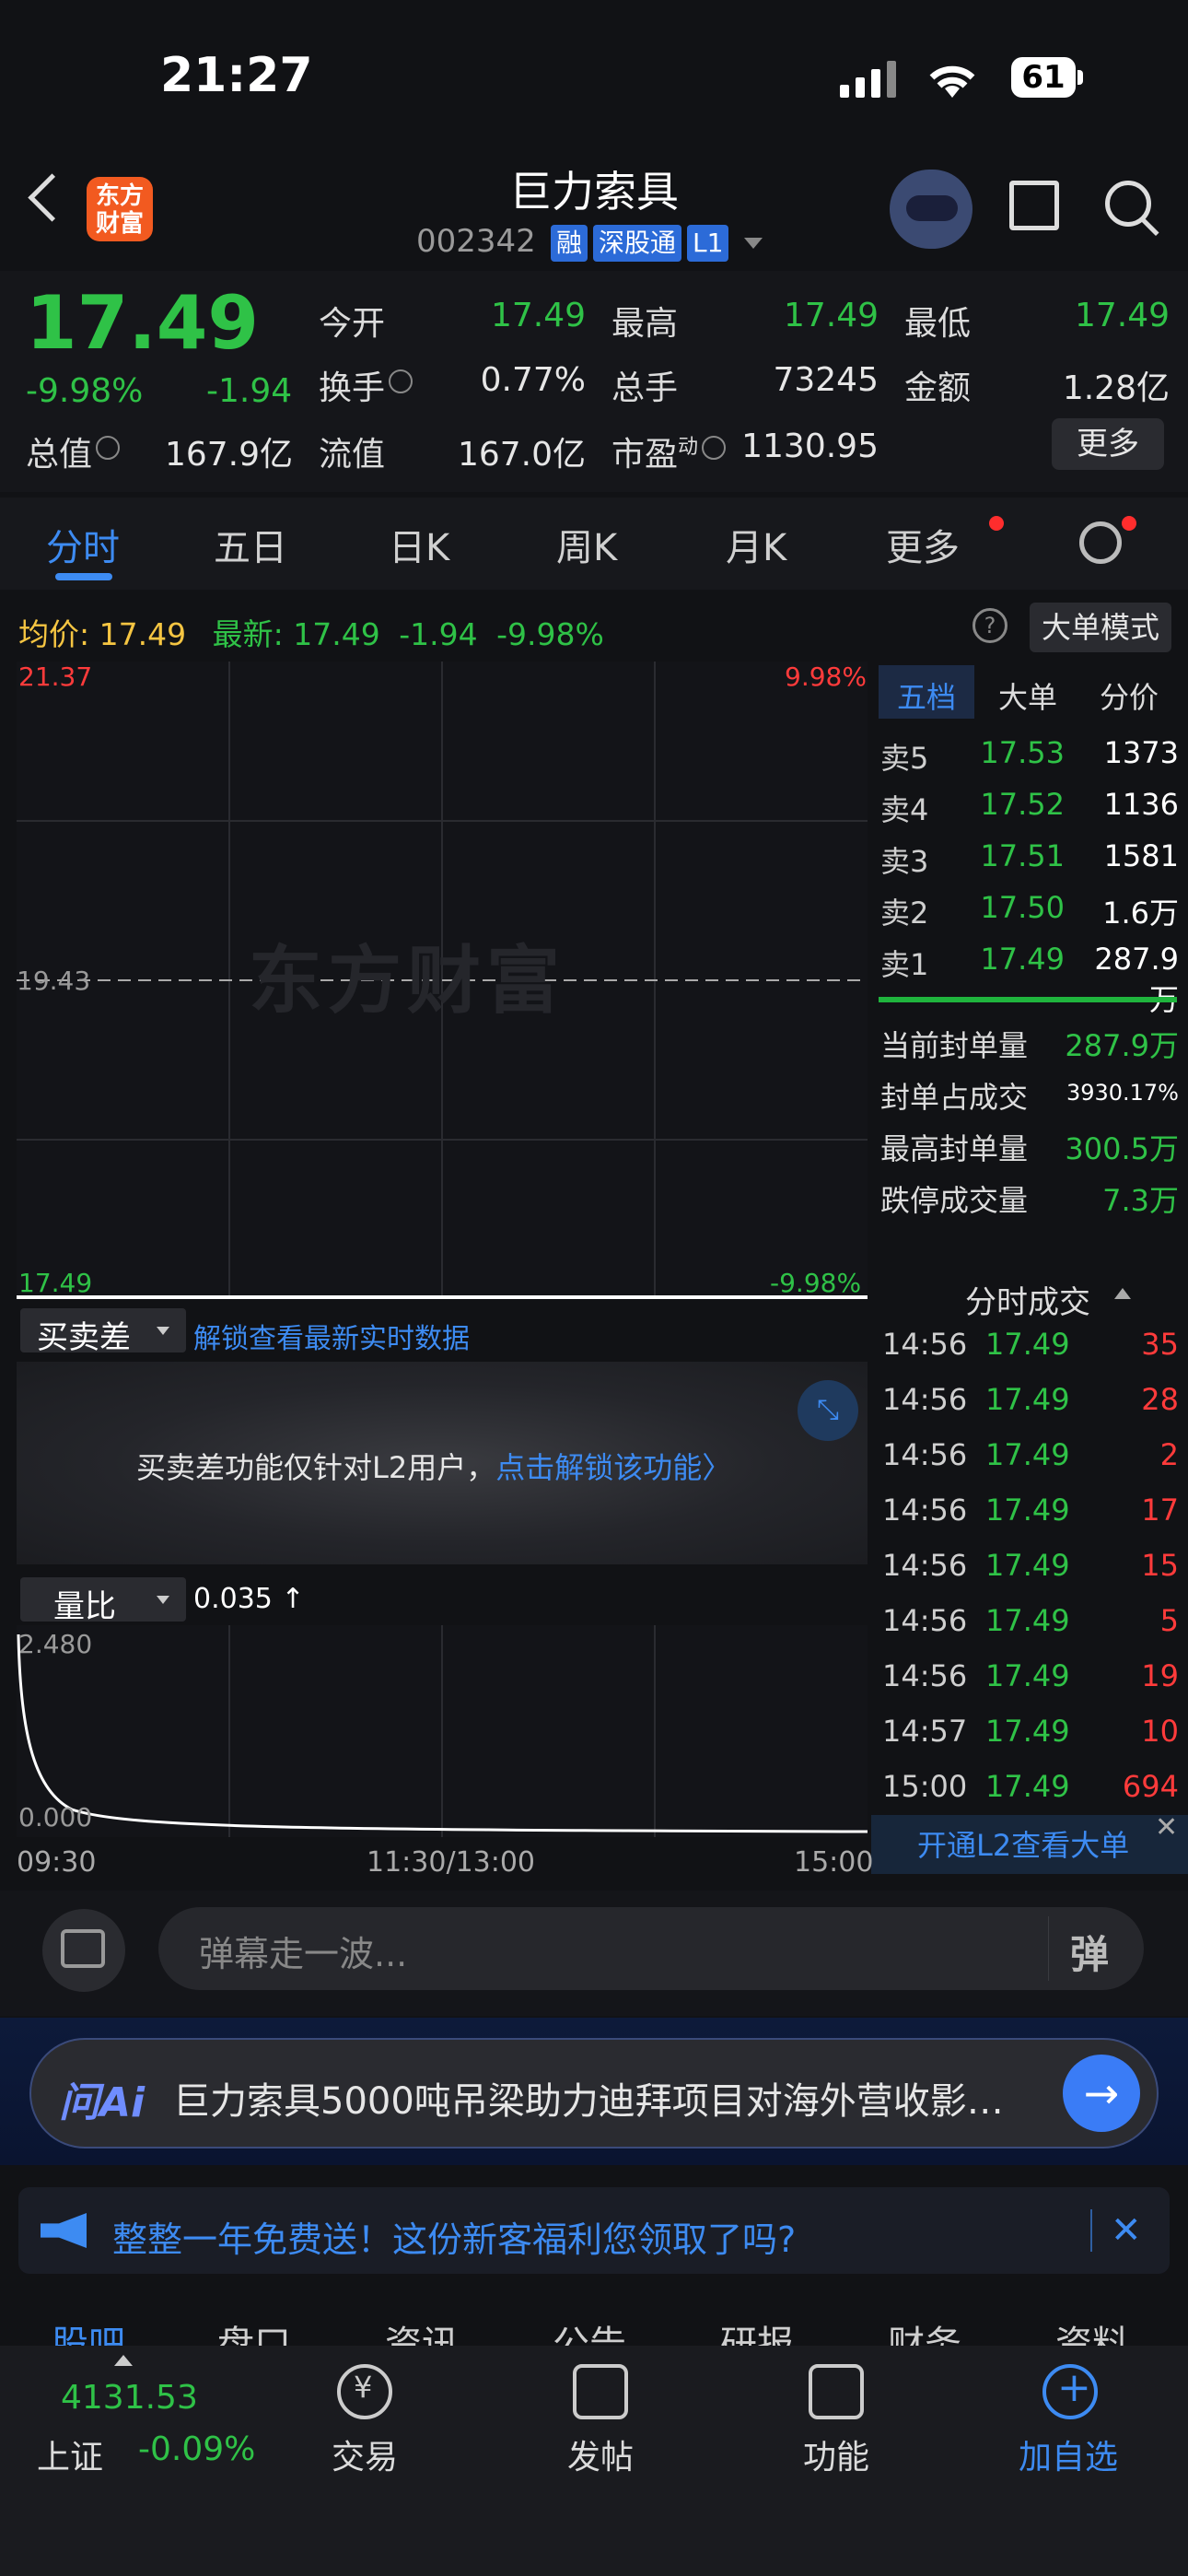 This screenshot has width=1188, height=2576. What do you see at coordinates (926, 695) in the screenshot?
I see `tab-five-levels: 五档` at bounding box center [926, 695].